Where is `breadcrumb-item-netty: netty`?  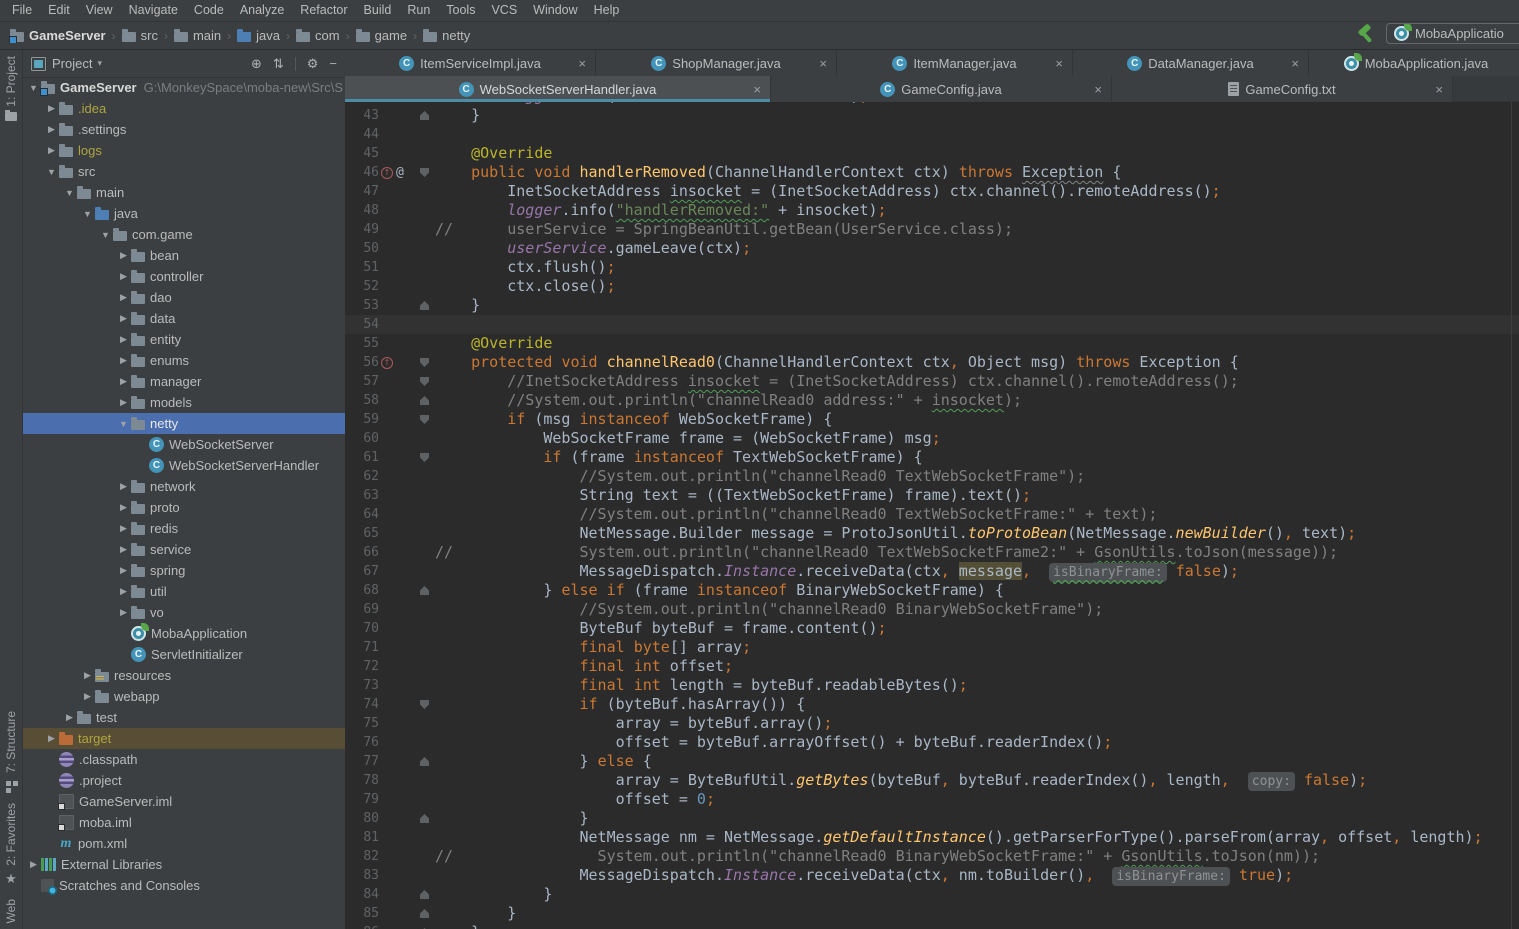 breadcrumb-item-netty: netty is located at coordinates (446, 35).